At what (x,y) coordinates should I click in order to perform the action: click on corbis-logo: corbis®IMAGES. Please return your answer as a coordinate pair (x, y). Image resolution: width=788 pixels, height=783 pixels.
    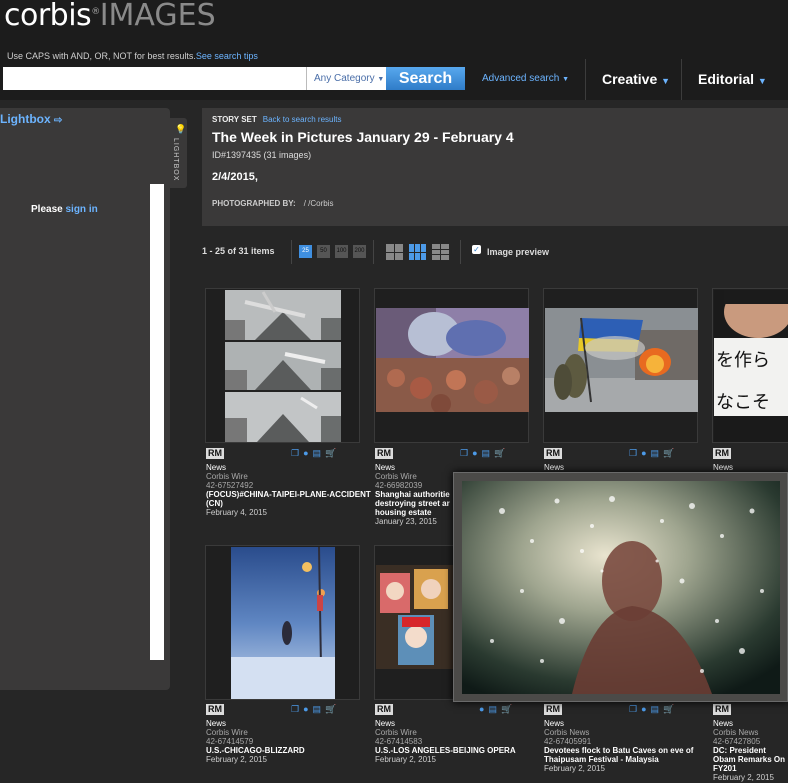
    Looking at the image, I should click on (110, 16).